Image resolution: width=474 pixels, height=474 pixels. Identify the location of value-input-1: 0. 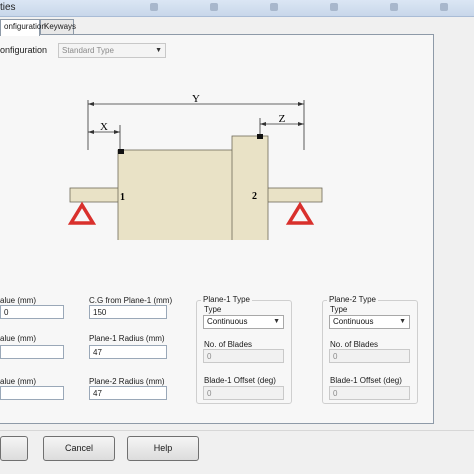
(32, 312).